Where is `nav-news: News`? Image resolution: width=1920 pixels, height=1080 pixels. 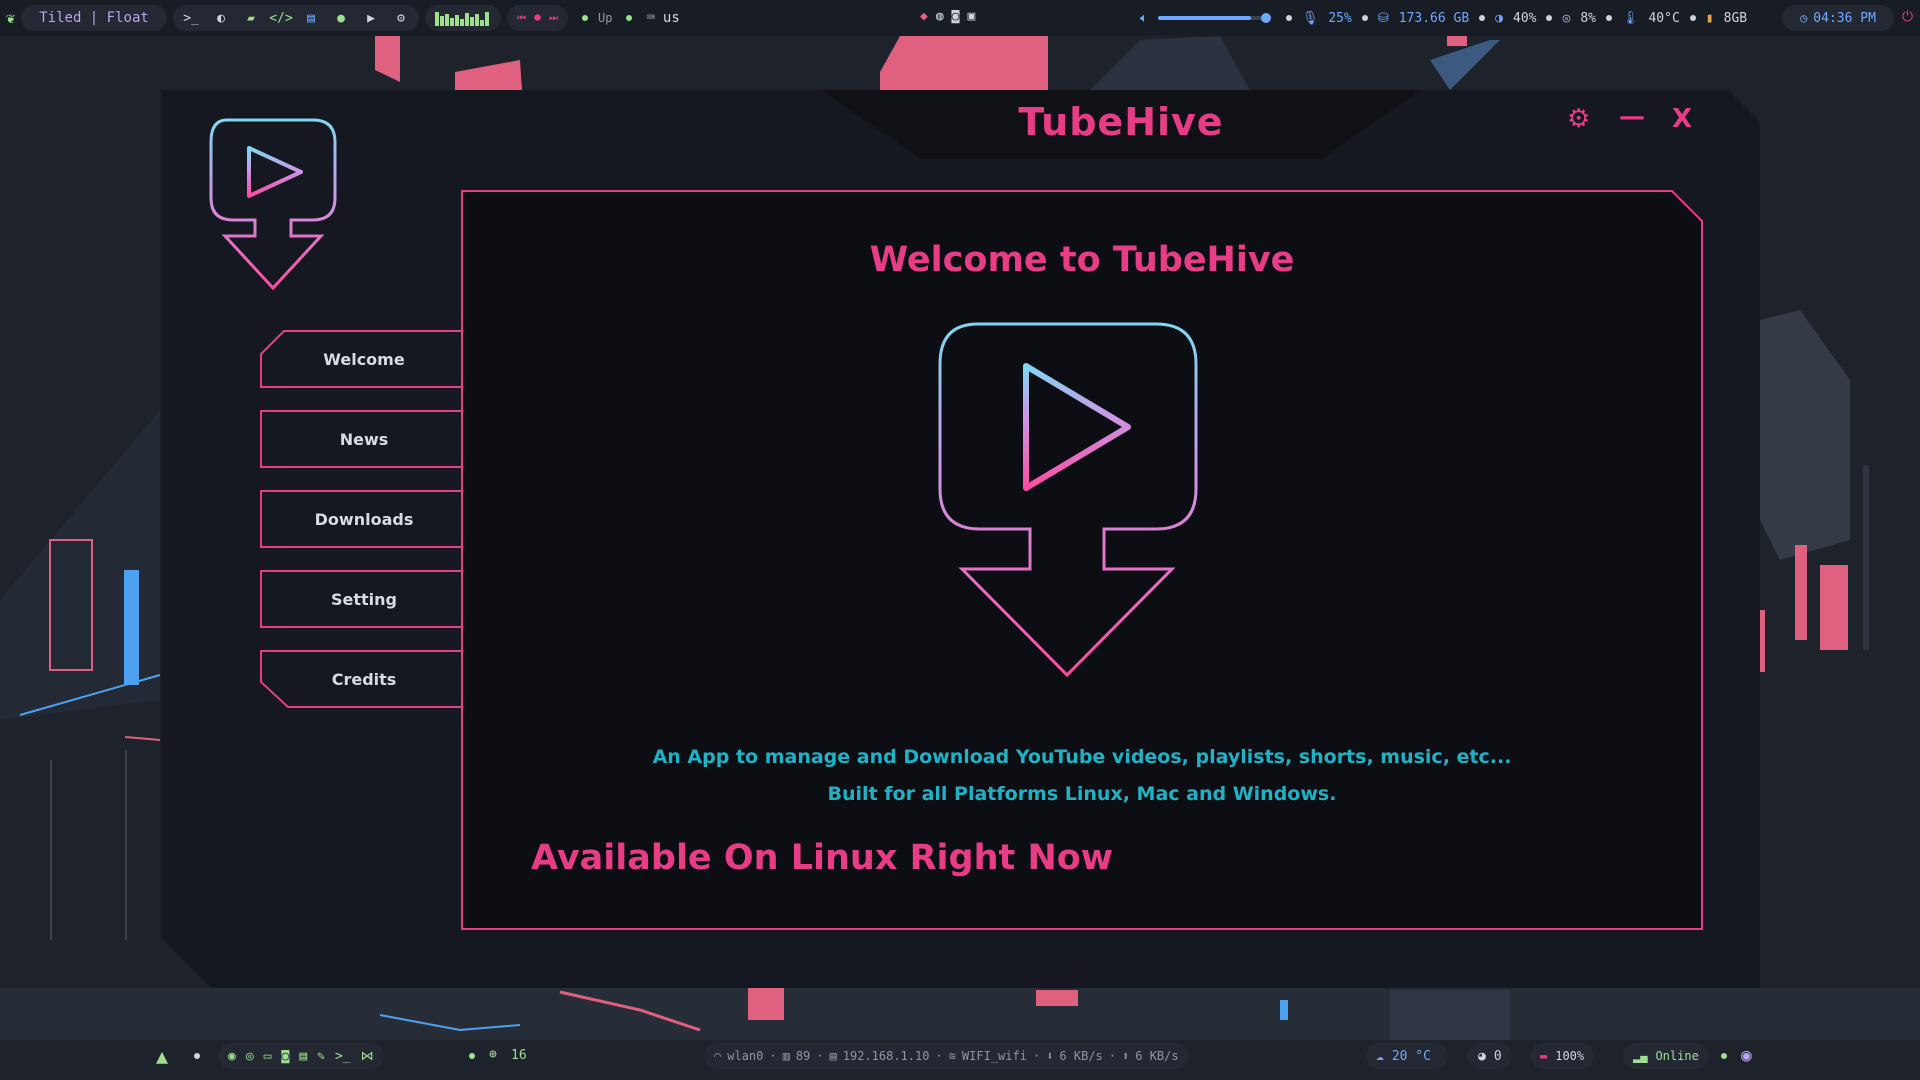 nav-news: News is located at coordinates (364, 439).